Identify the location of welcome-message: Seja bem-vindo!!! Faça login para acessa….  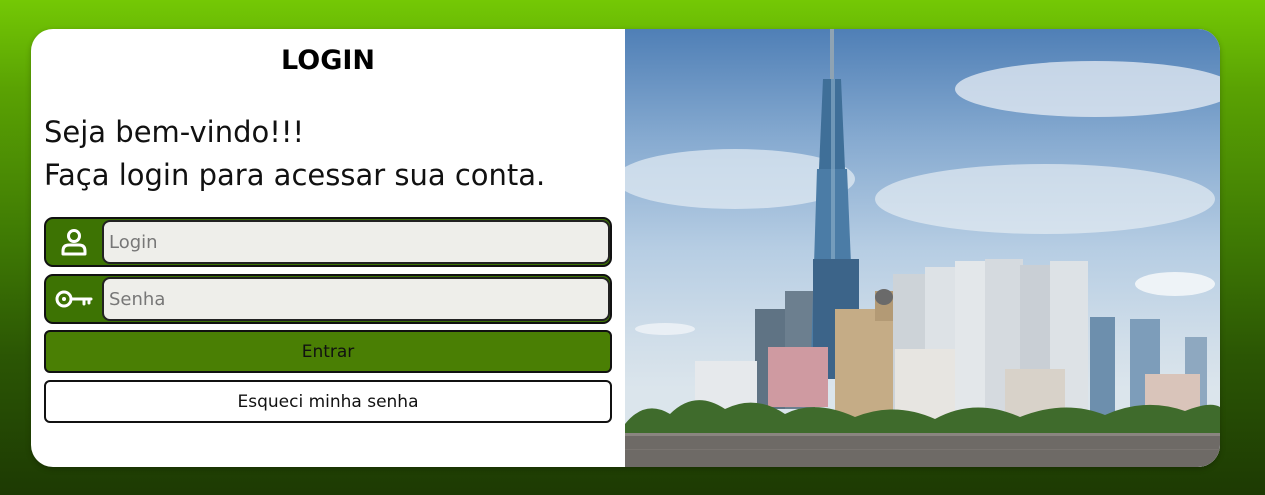
(294, 154).